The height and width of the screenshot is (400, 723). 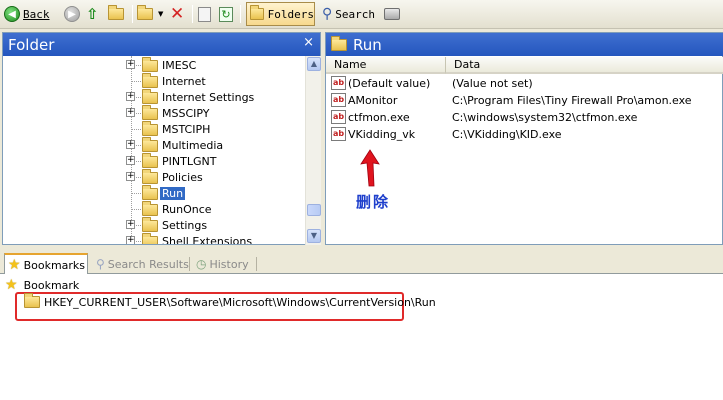 I want to click on registry-value-row: ab (Default value) (Value not set), so click(x=524, y=83).